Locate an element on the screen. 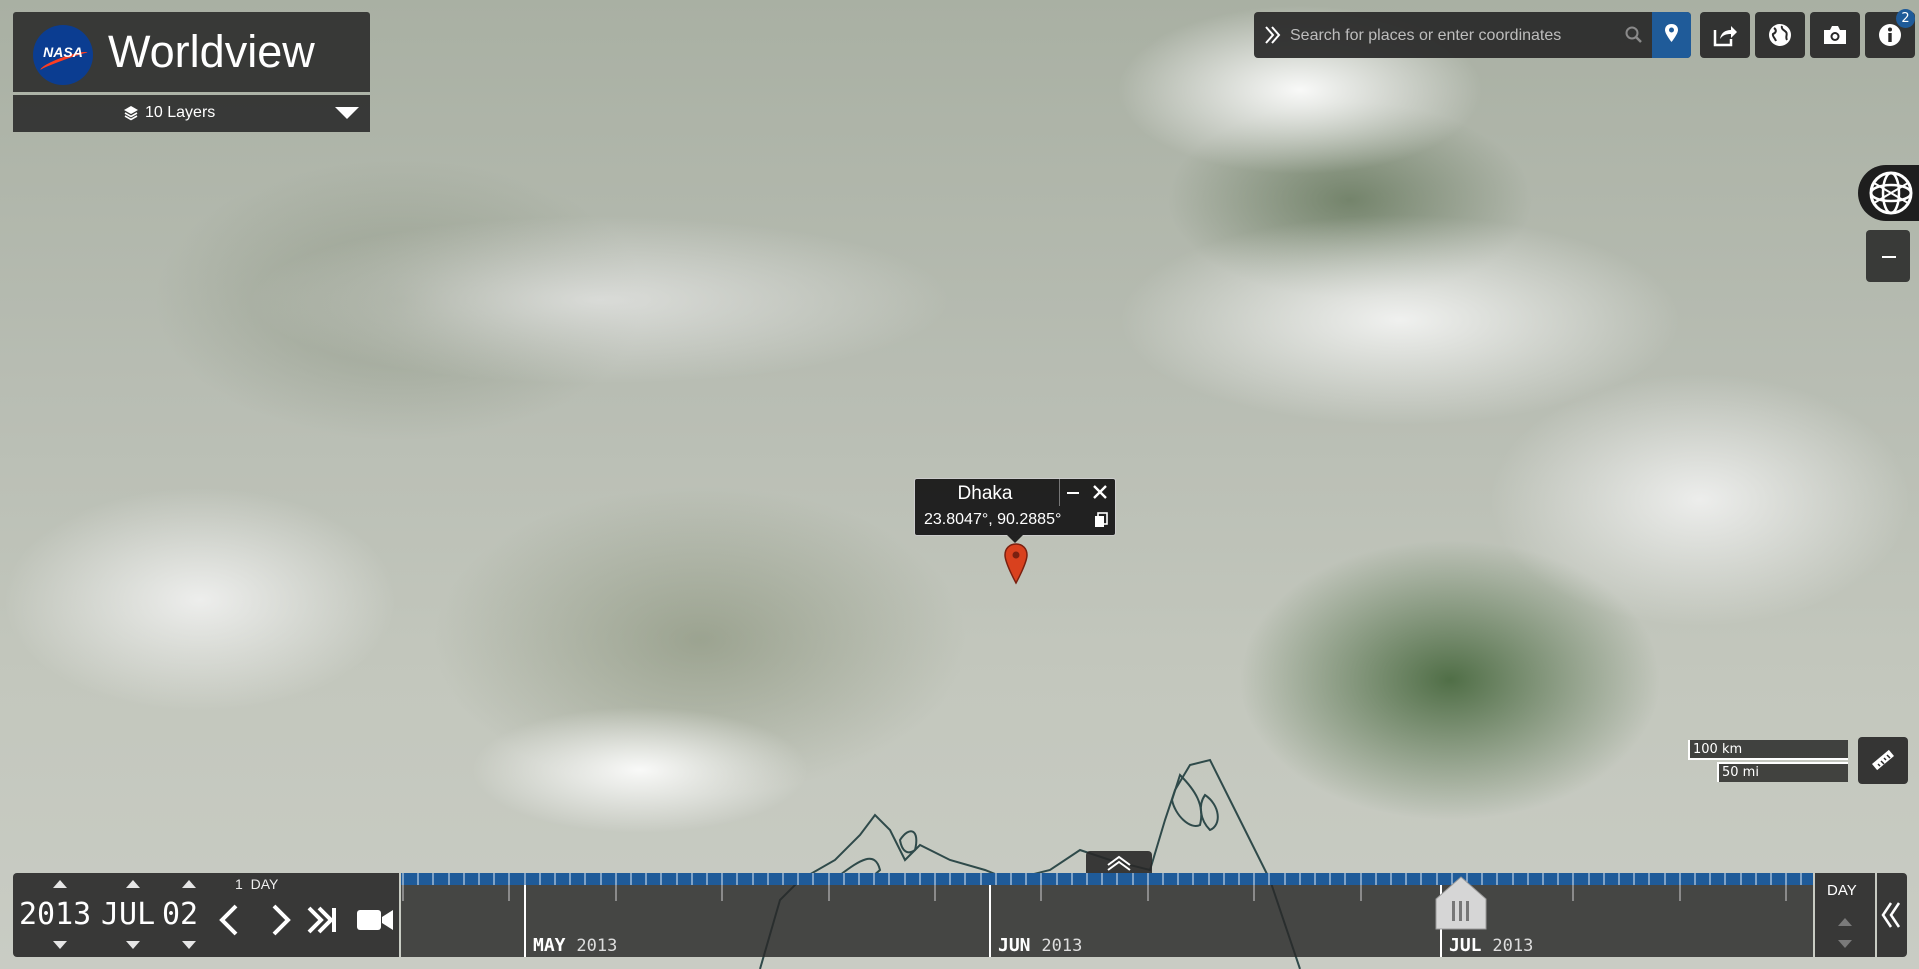 The image size is (1919, 969). chevron-down-icon is located at coordinates (347, 113).